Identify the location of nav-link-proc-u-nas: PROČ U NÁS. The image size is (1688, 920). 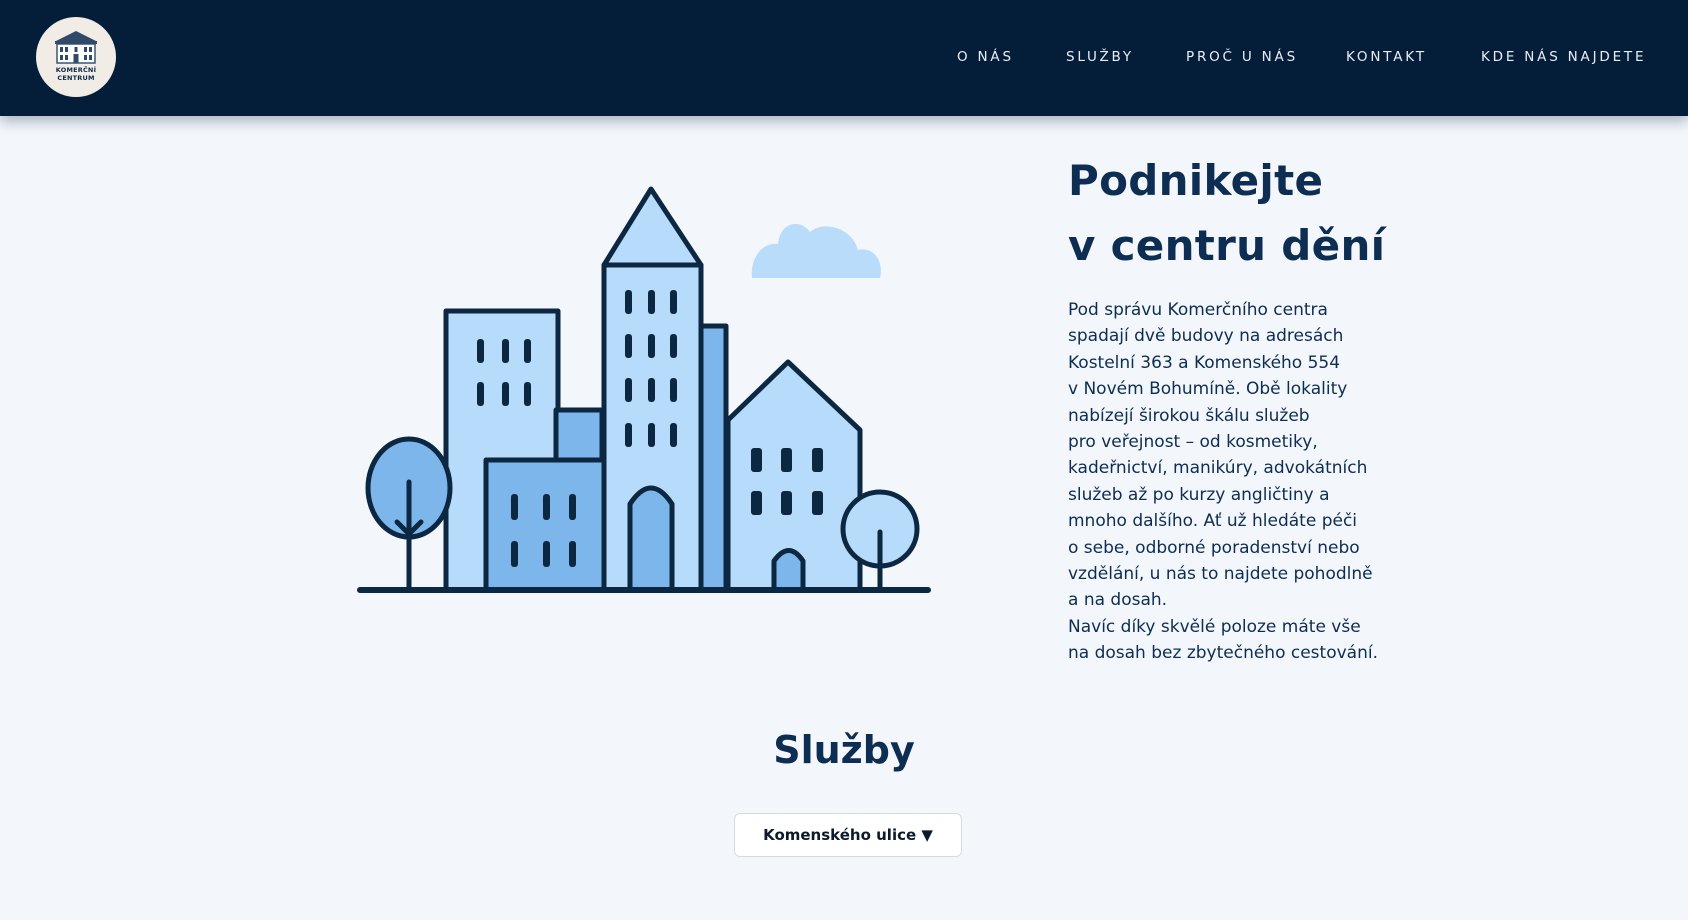
(1242, 57).